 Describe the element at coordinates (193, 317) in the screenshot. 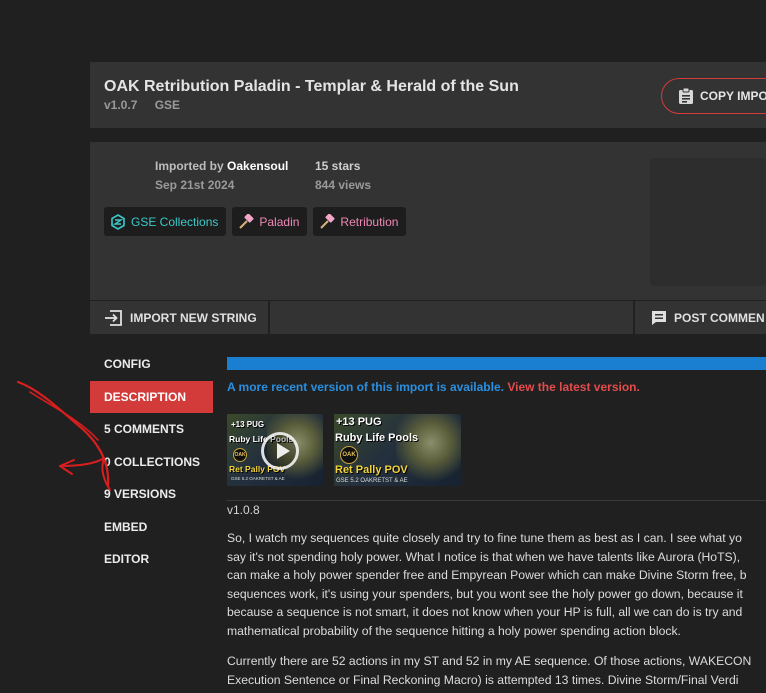

I see `import-new-string-label: IMPORT NEW STRING` at that location.